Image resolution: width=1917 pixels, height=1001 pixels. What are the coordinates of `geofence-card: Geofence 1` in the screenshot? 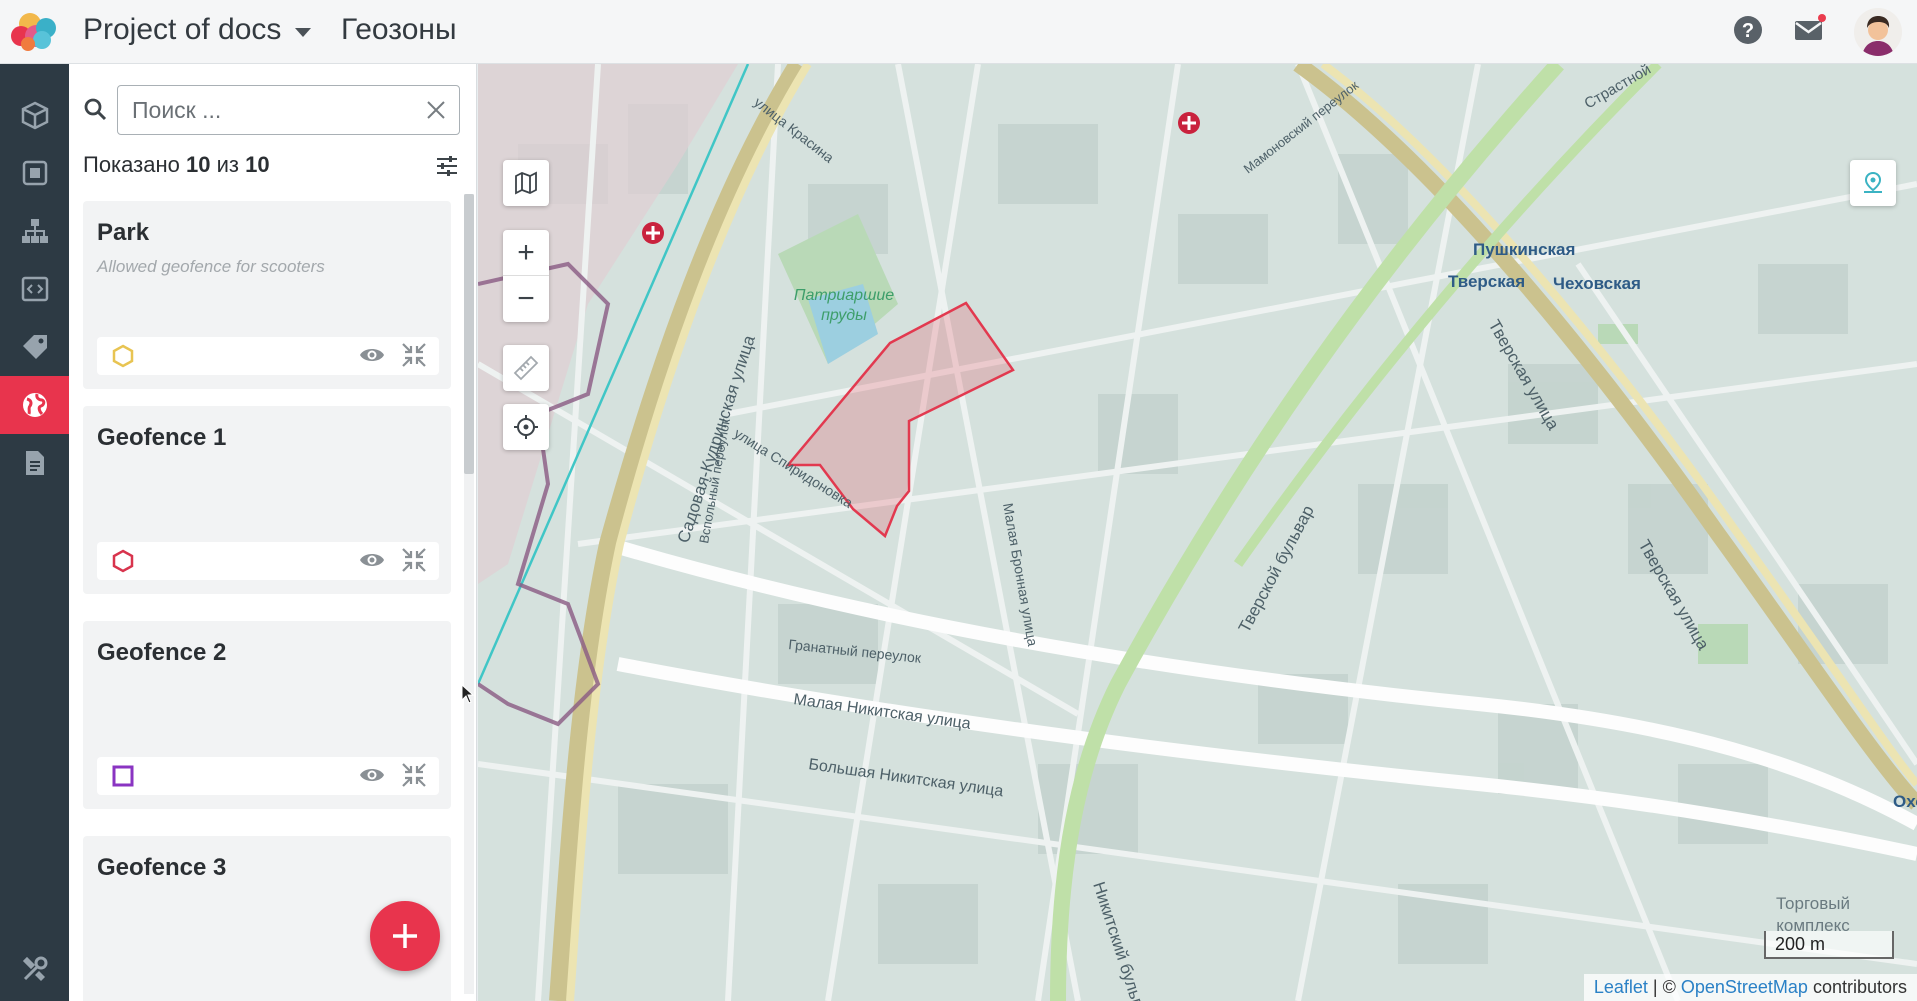 It's located at (267, 500).